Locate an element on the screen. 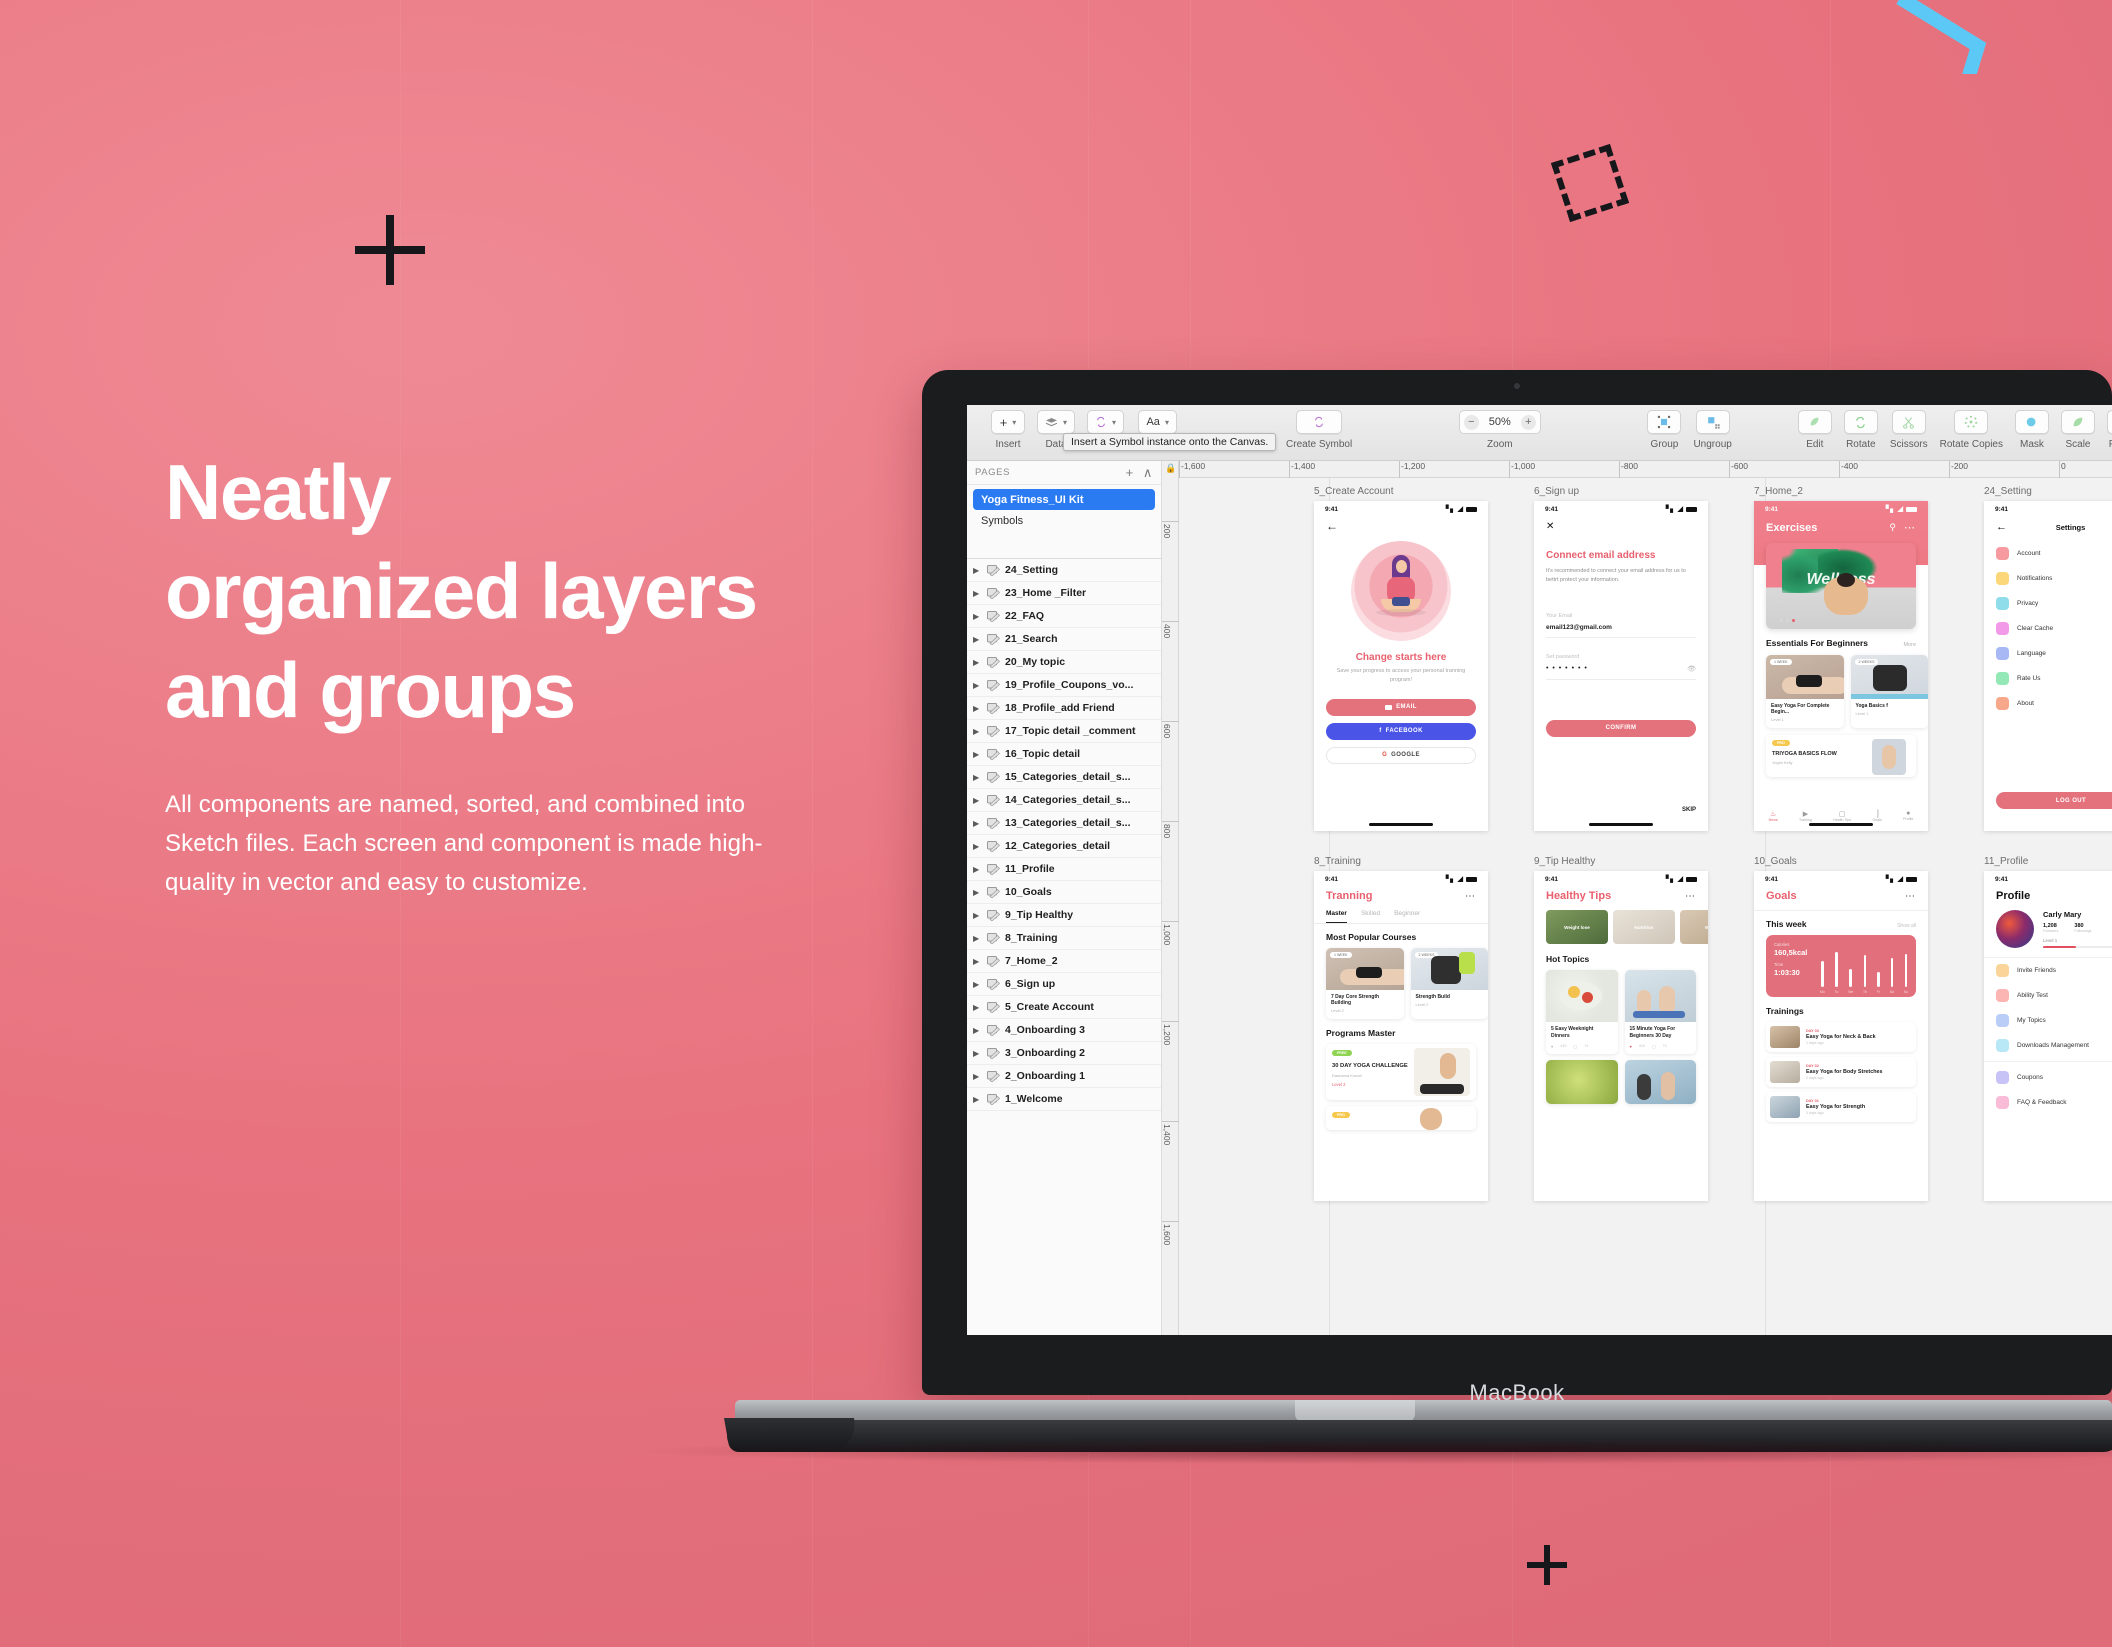 This screenshot has height=1647, width=2112. settings-row-rate-us: Rate Us › is located at coordinates (2048, 678).